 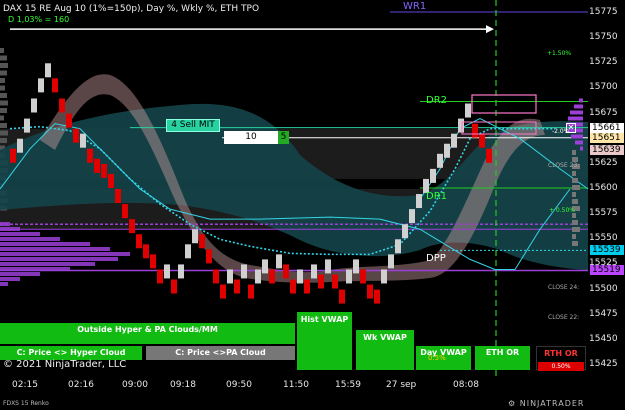 What do you see at coordinates (564, 317) in the screenshot?
I see `close-22-label: CLOSE 22:` at bounding box center [564, 317].